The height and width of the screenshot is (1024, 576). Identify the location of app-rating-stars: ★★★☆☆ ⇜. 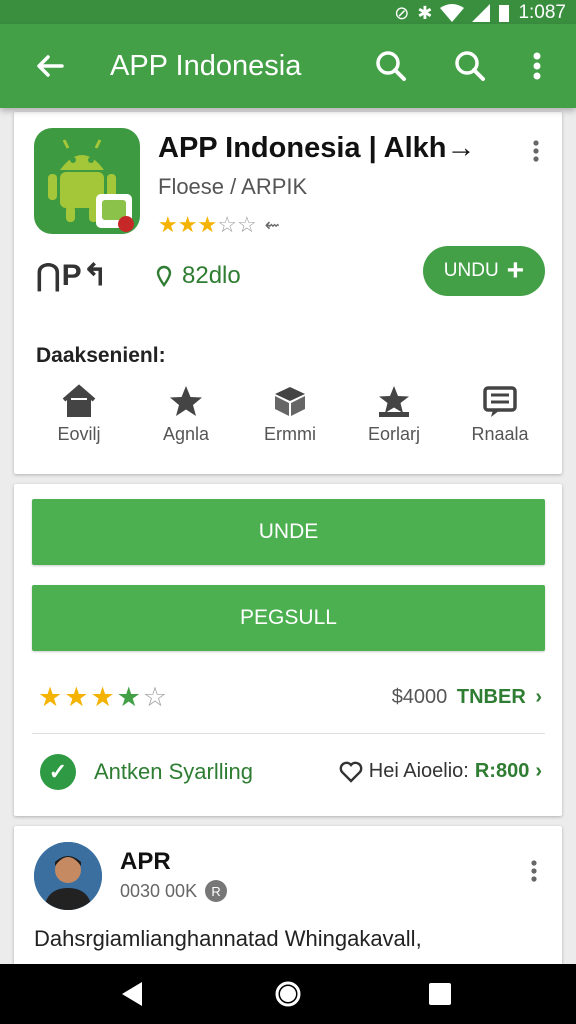
(219, 225).